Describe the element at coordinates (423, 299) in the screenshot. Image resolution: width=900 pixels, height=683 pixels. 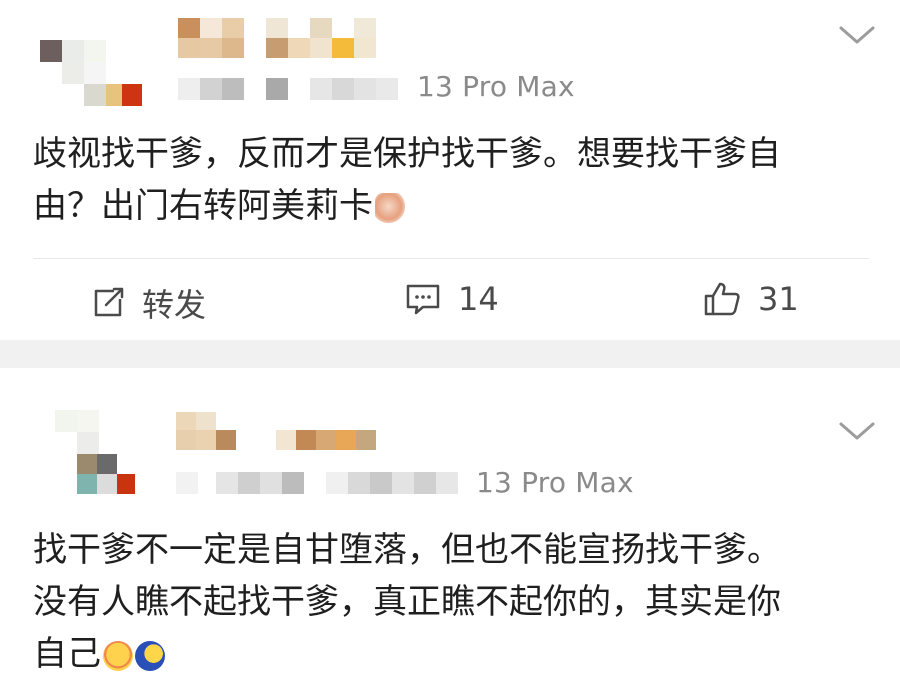
I see `comment-icon` at that location.